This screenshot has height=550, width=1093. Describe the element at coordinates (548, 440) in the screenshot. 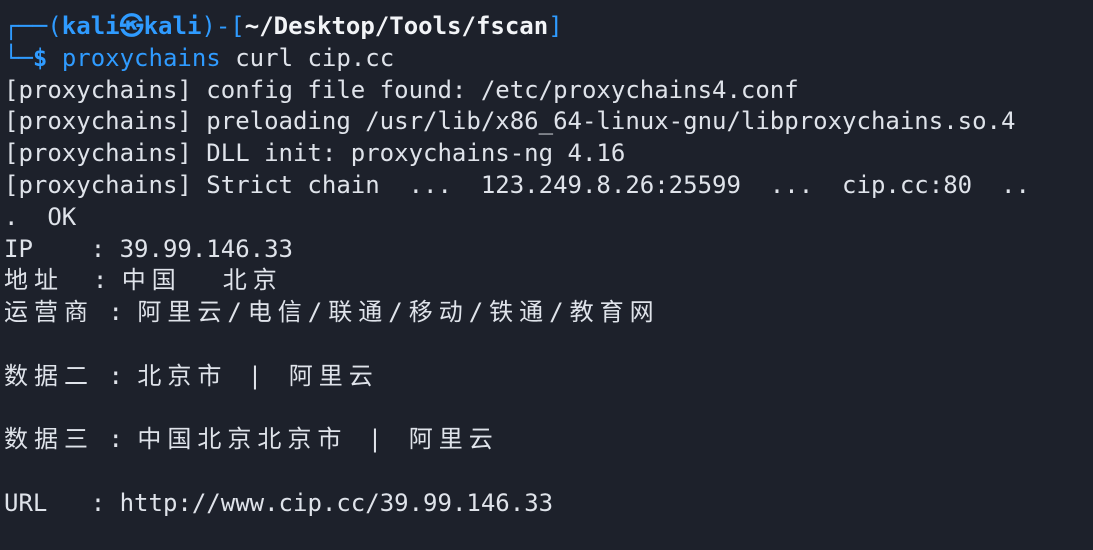

I see `data3-row: 数据三 : 中国北京北京市 | 阿里云` at that location.